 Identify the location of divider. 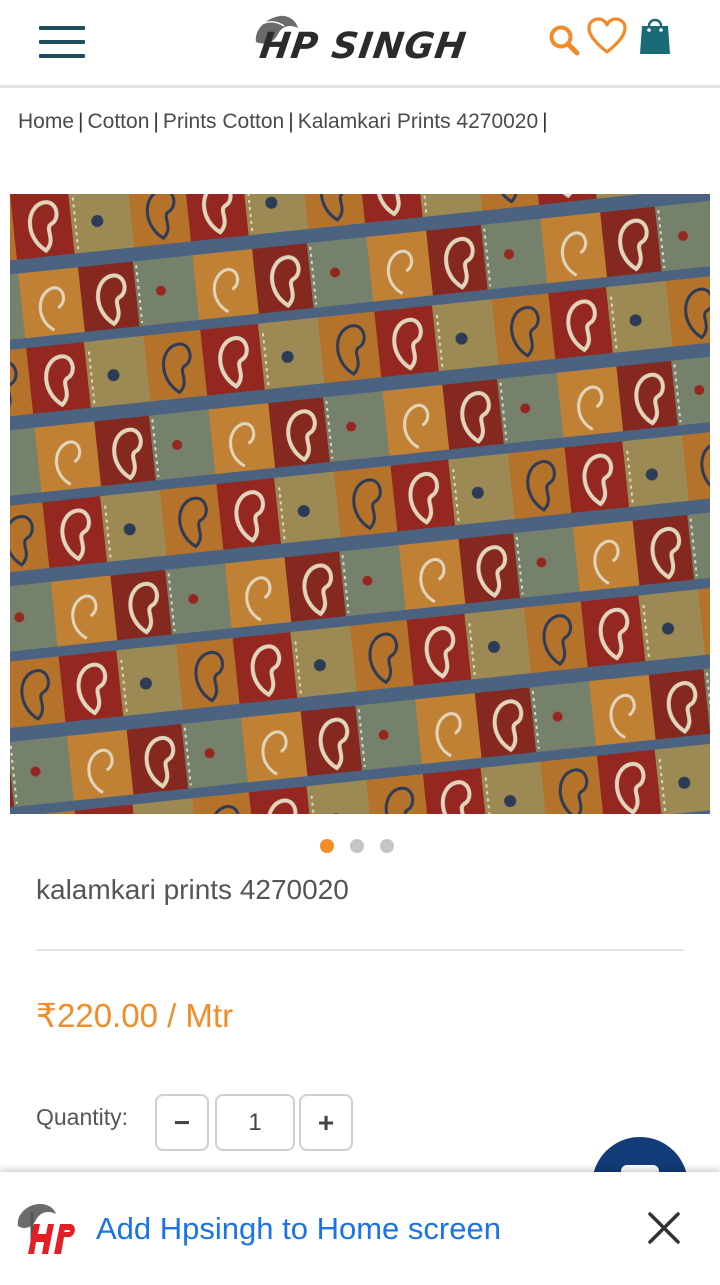
(360, 950).